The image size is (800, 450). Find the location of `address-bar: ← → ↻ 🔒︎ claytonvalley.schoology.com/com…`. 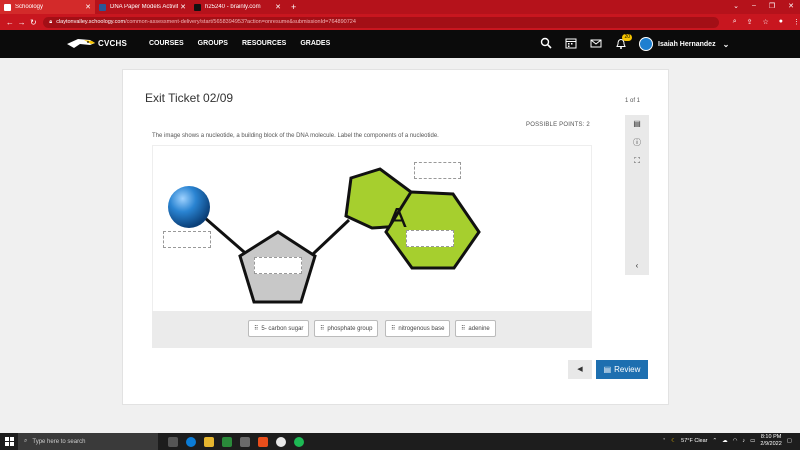

address-bar: ← → ↻ 🔒︎ claytonvalley.schoology.com/com… is located at coordinates (400, 22).